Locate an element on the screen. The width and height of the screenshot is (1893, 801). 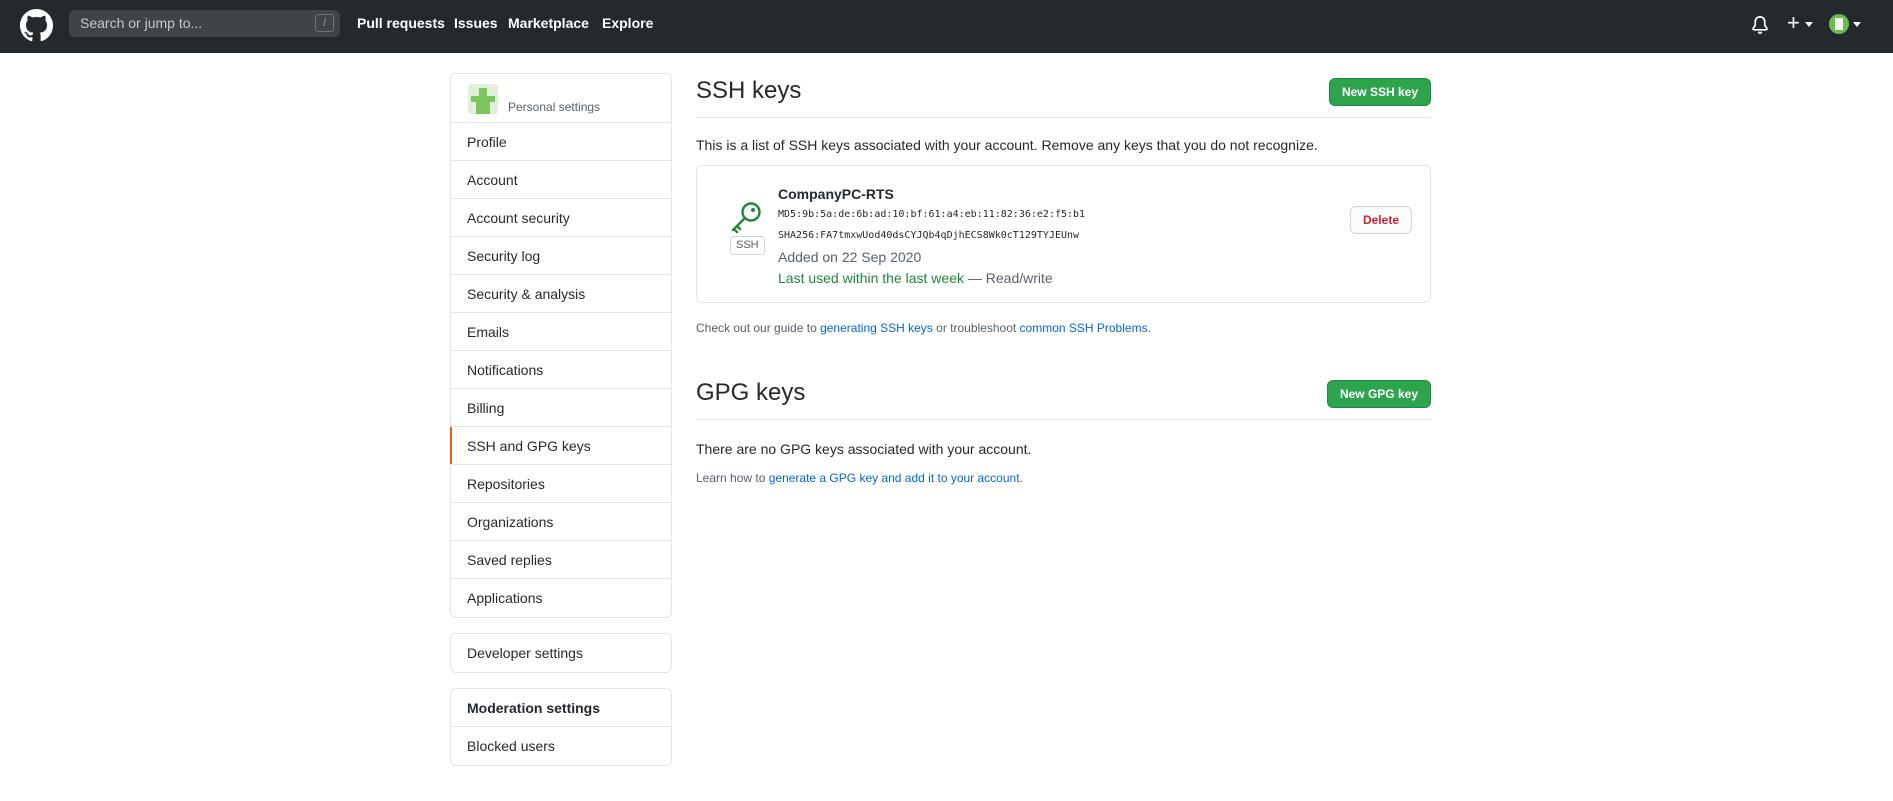
gpg-keys-title: GPG keys is located at coordinates (751, 392).